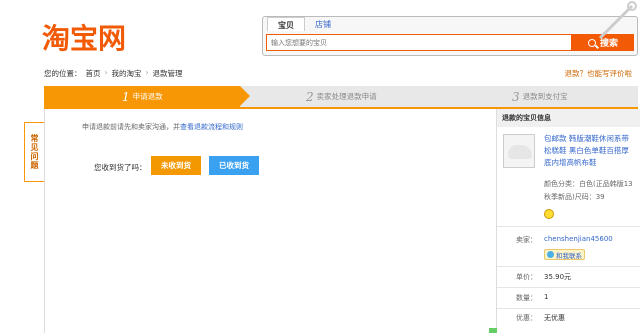  What do you see at coordinates (526, 298) in the screenshot?
I see `quantity-label: 数量：` at bounding box center [526, 298].